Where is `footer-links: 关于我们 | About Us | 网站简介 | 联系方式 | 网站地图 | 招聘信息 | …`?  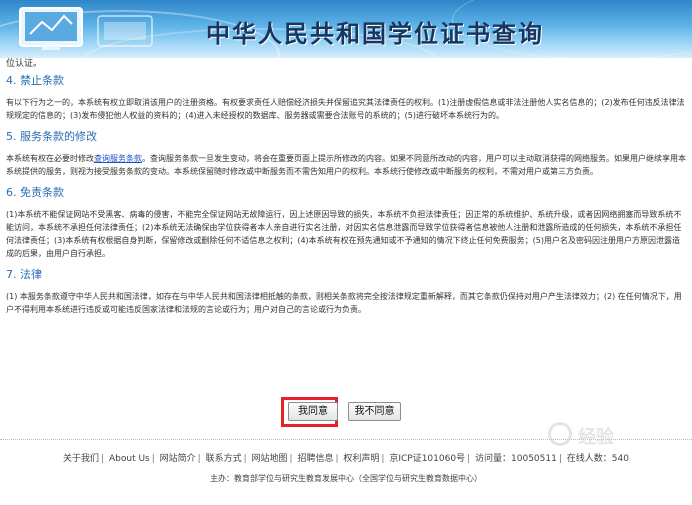
footer-links: 关于我们 | About Us | 网站简介 | 联系方式 | 网站地图 | 招聘信息 | … is located at coordinates (346, 459).